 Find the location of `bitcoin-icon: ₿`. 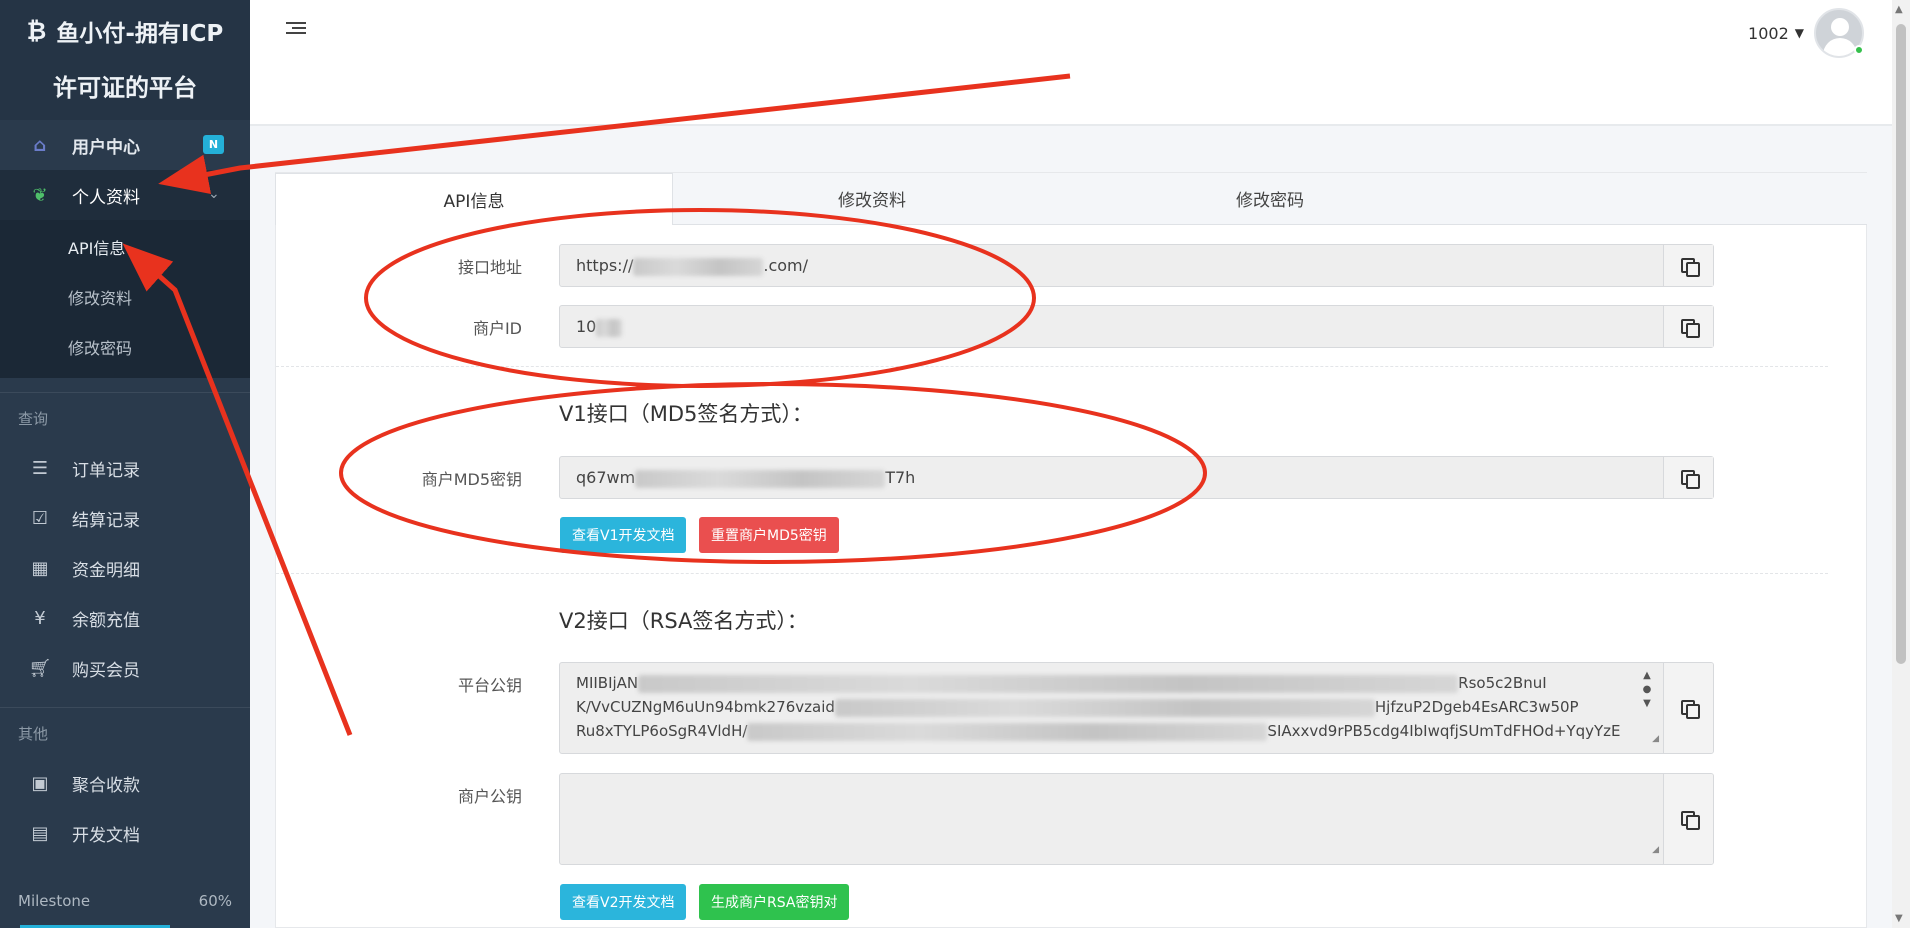

bitcoin-icon: ₿ is located at coordinates (36, 30).